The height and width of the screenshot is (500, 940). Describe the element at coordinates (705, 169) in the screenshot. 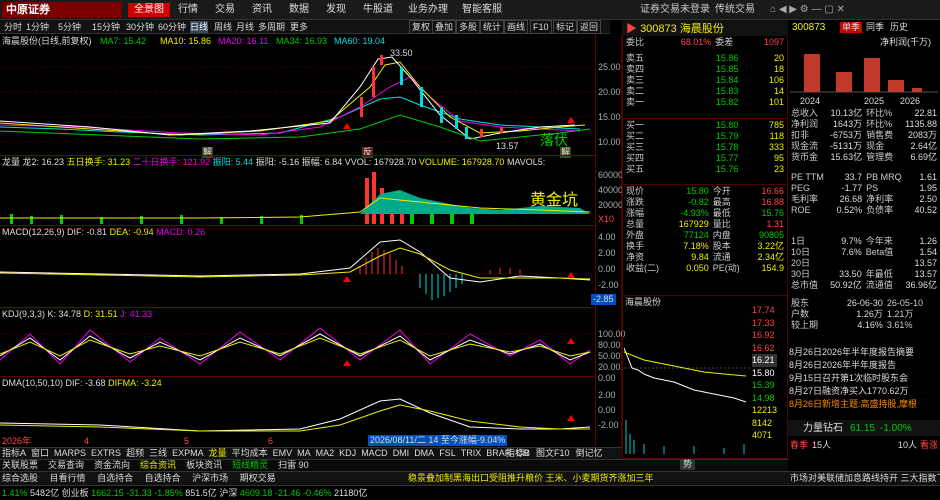

I see `buy-order-row: 买五 15.76 23` at that location.